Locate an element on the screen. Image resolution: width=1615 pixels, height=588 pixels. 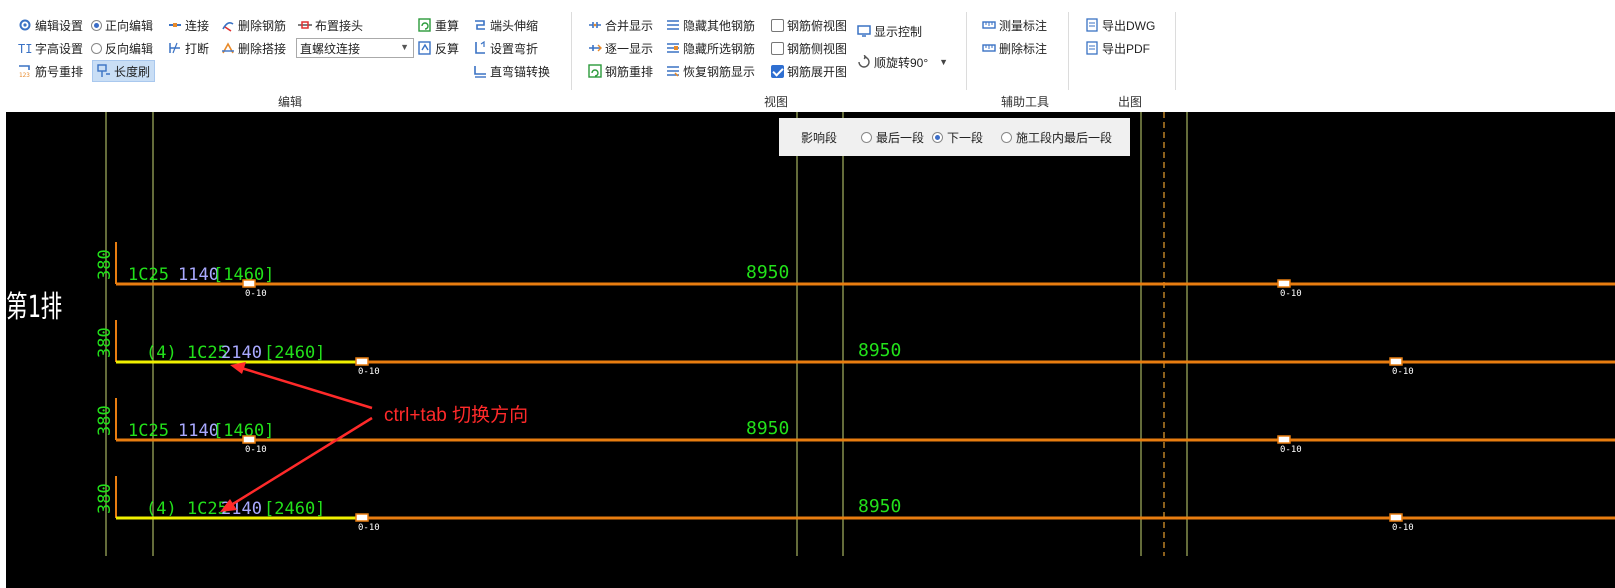
rebar-spec: (4) 1C25 is located at coordinates (187, 353).